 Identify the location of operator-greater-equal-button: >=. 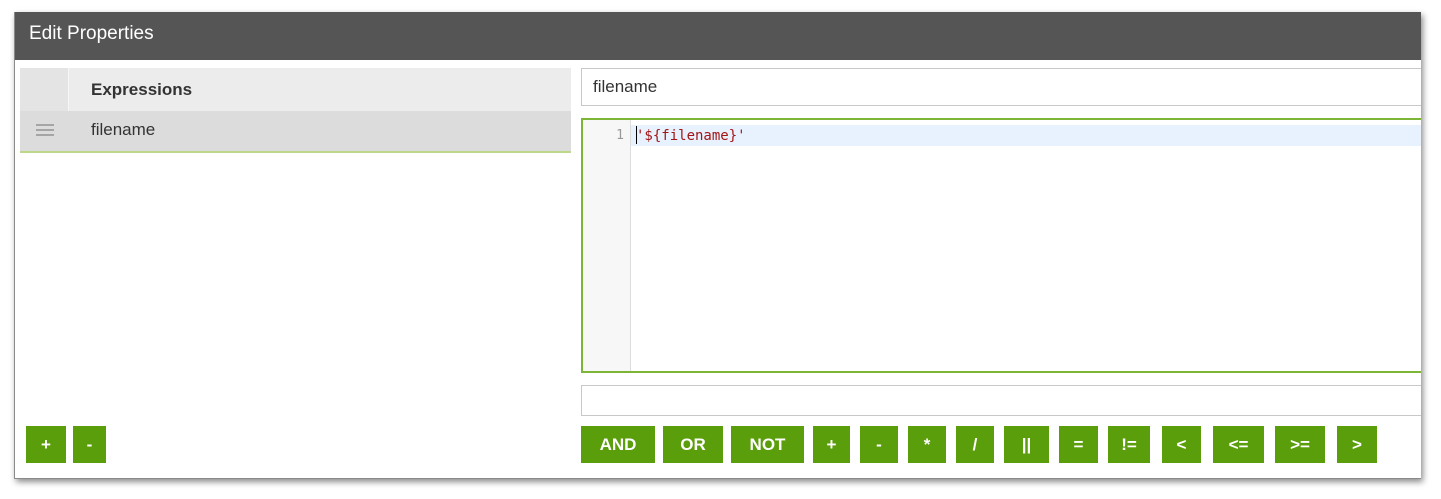
(1300, 444).